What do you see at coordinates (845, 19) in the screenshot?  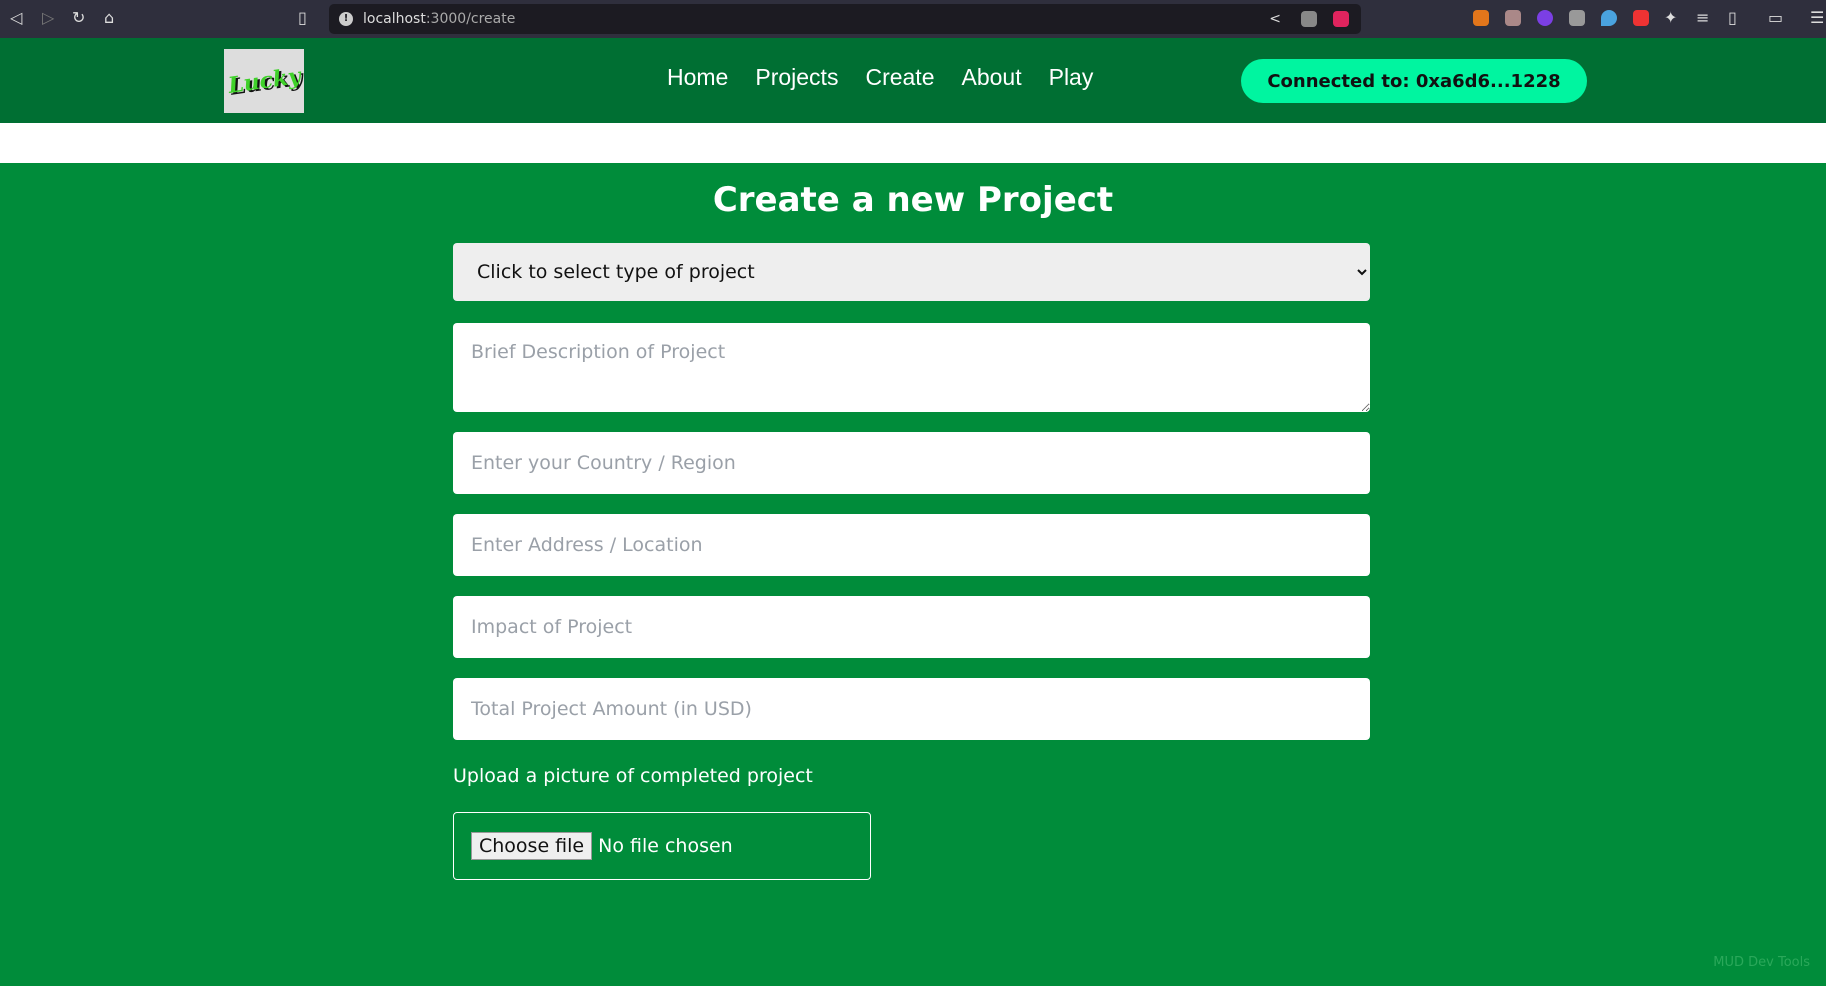 I see `address-bar: ! localhost:3000/create <` at bounding box center [845, 19].